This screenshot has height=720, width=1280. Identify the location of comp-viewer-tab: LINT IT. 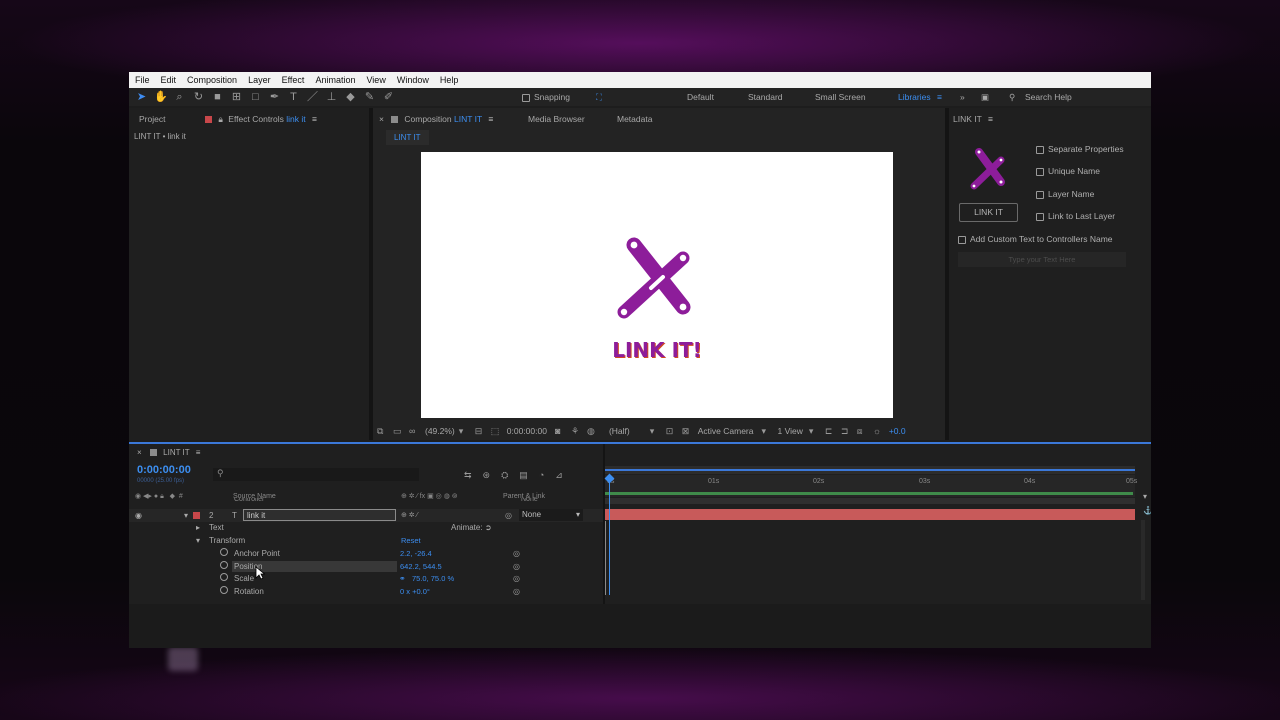
(407, 137).